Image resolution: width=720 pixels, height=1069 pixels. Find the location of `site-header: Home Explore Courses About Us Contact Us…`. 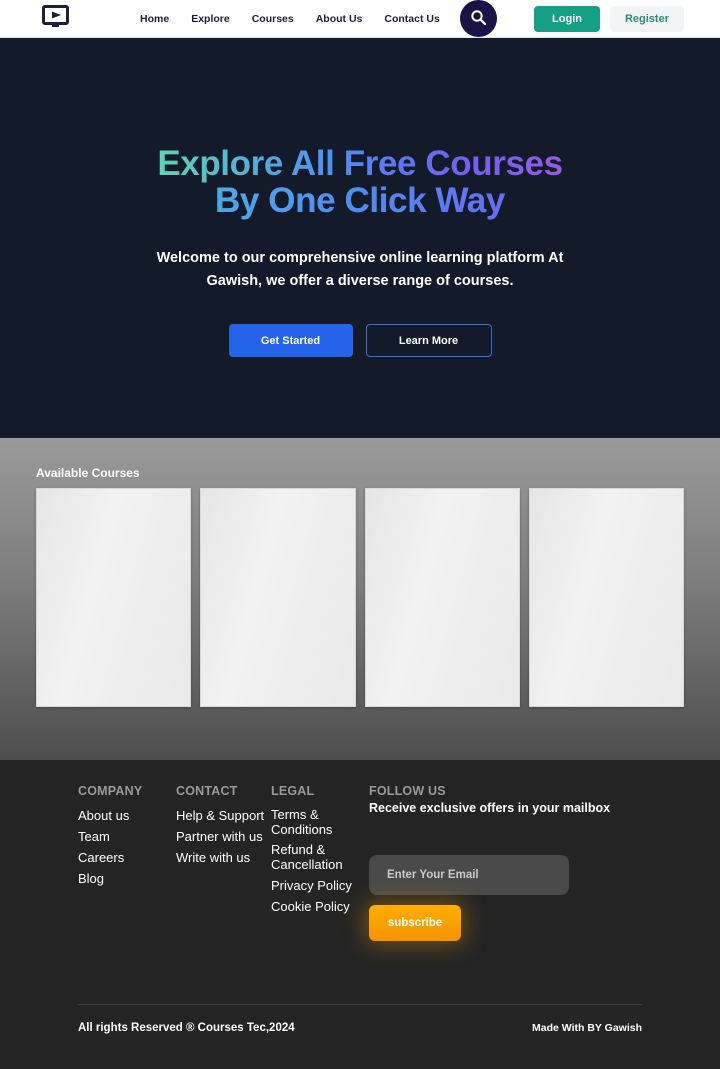

site-header: Home Explore Courses About Us Contact Us… is located at coordinates (360, 19).